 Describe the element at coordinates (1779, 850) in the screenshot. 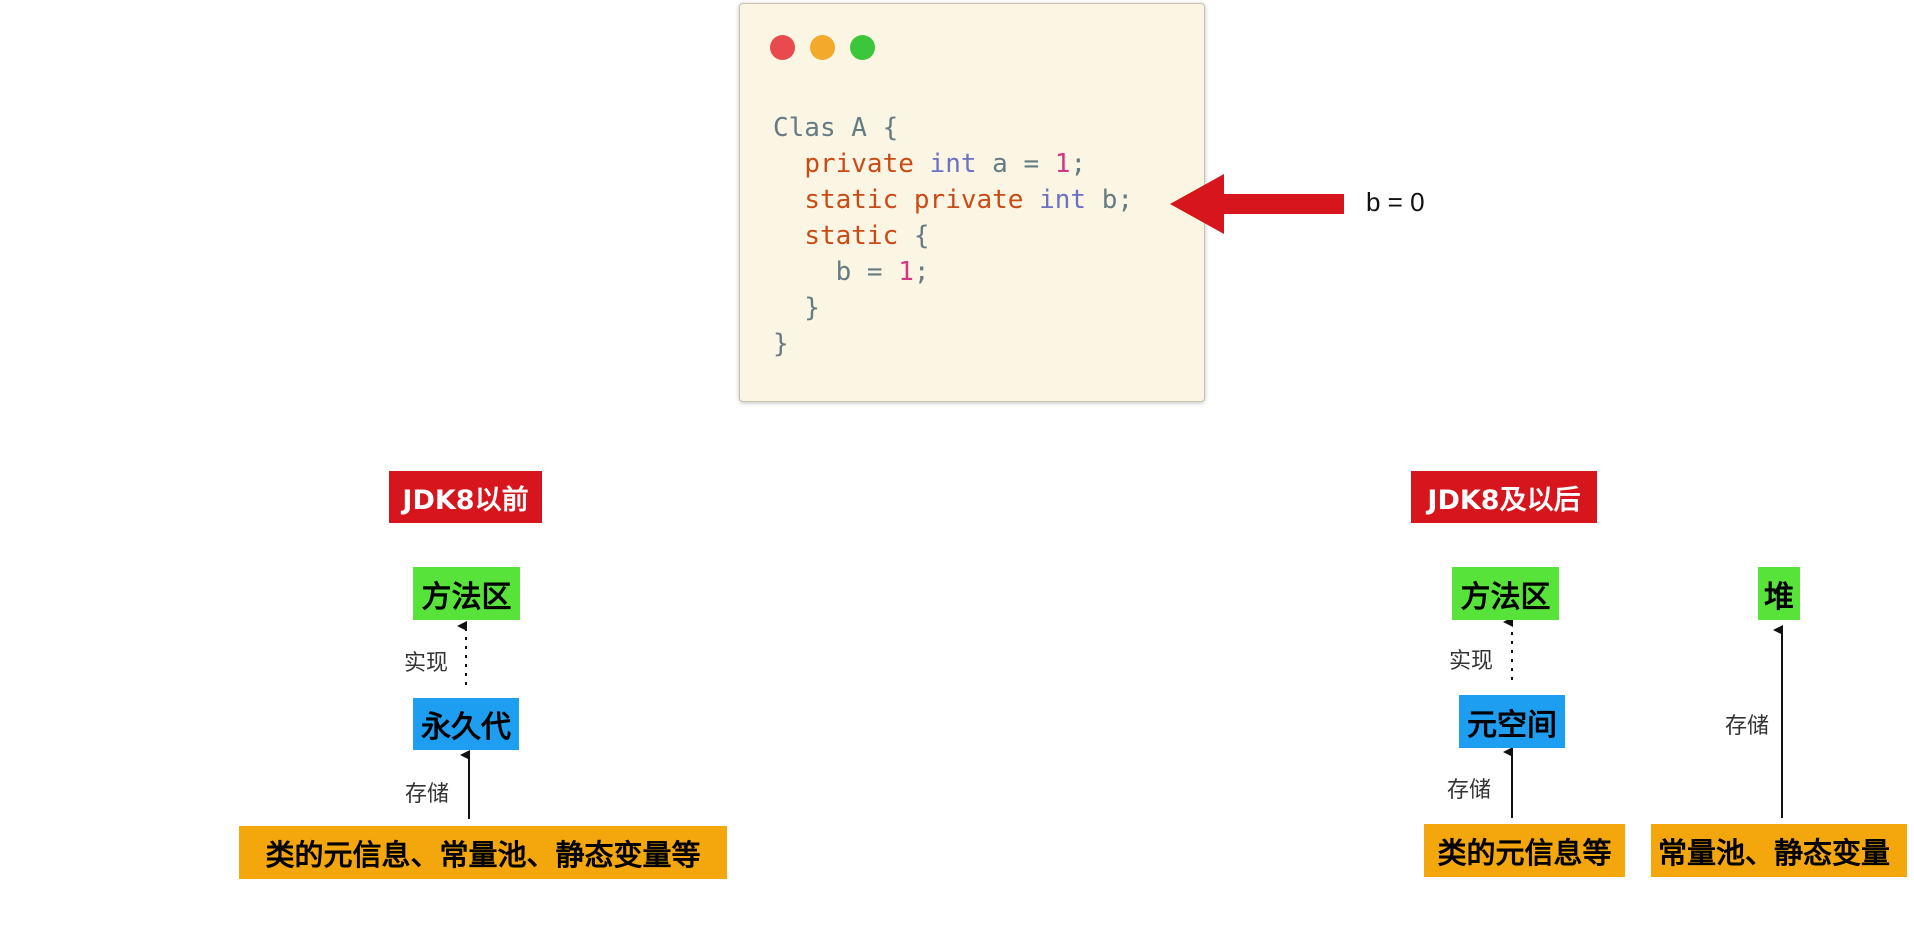

I see `constant-pool-static-vars-box: 常量池、静态变量` at that location.